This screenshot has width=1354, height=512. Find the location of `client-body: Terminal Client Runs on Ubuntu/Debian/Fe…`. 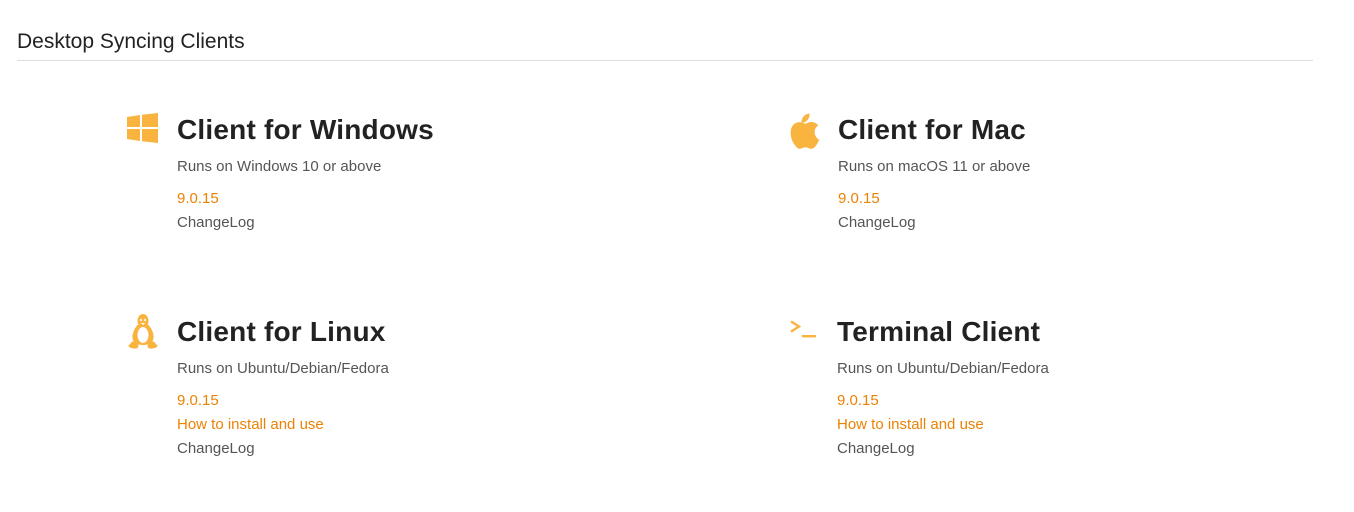

client-body: Terminal Client Runs on Ubuntu/Debian/Fe… is located at coordinates (943, 387).